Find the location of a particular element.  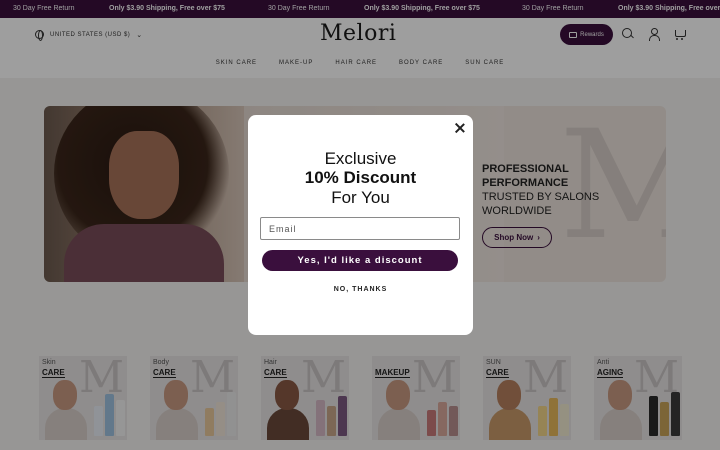

decline-button: NO, THANKS is located at coordinates (360, 289).